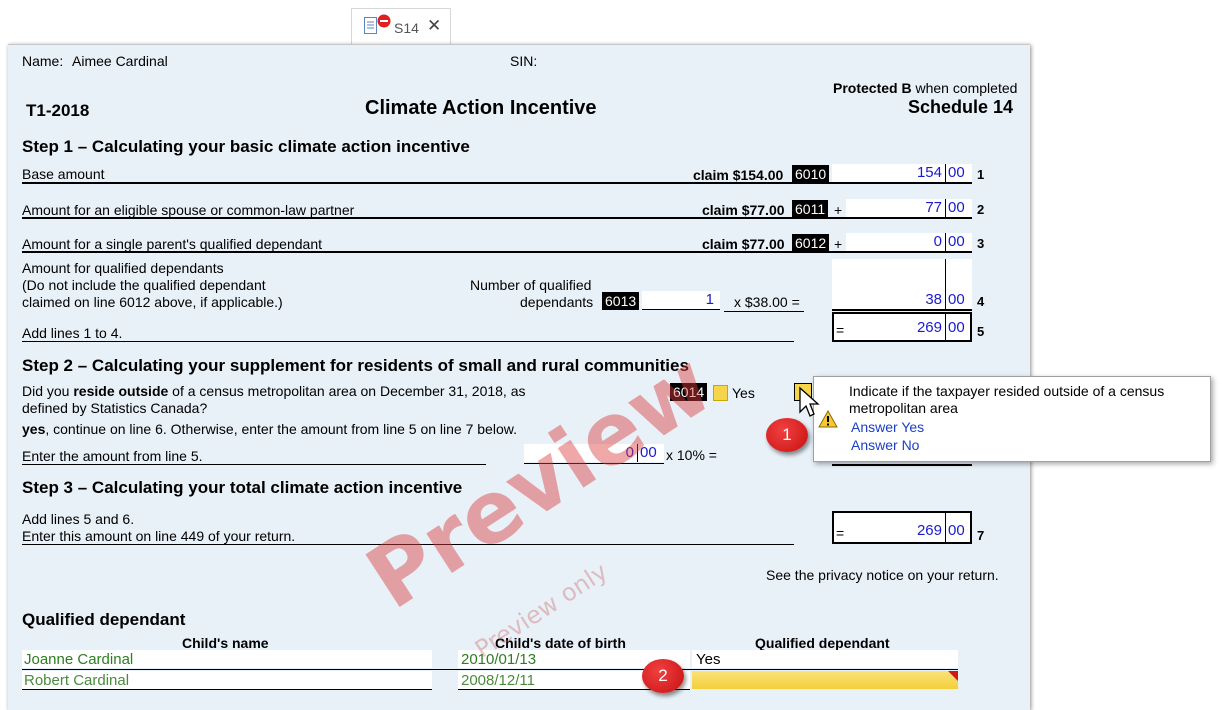 This screenshot has height=710, width=1222. I want to click on line5-cents: 00, so click(956, 327).